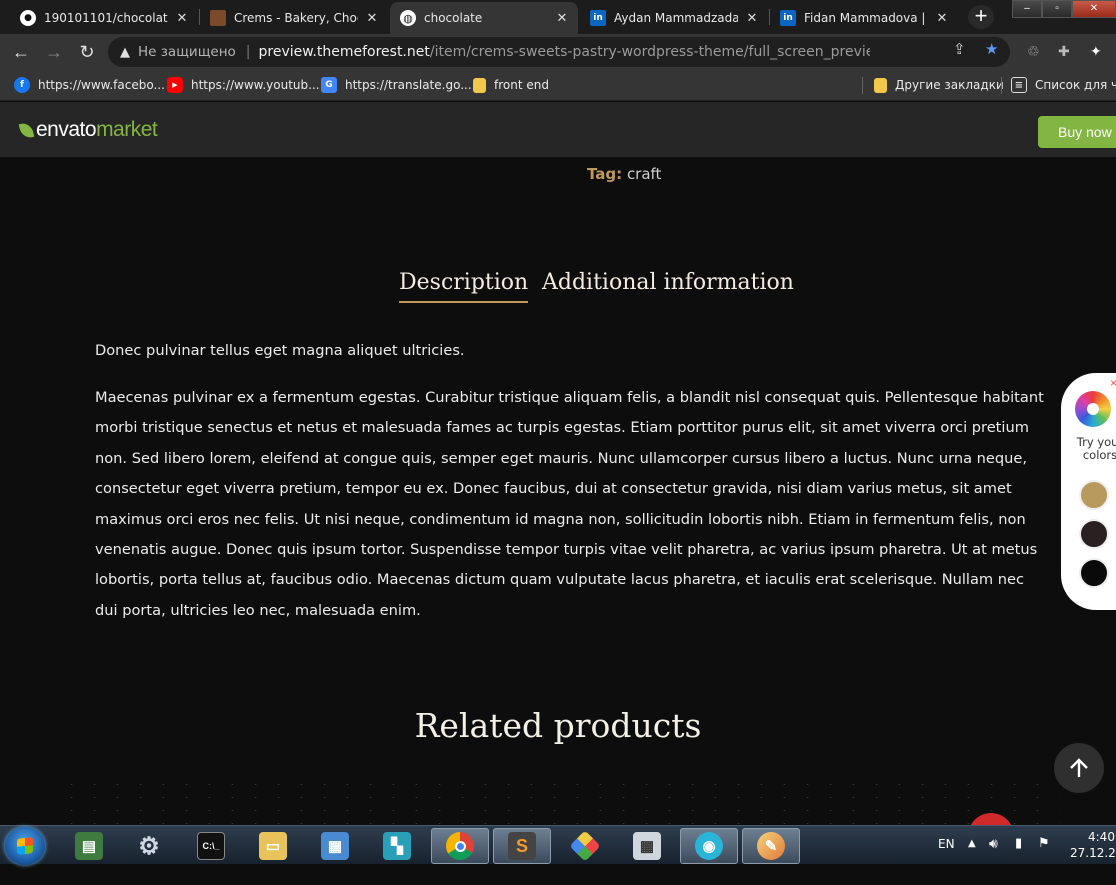 The width and height of the screenshot is (1116, 885). What do you see at coordinates (1113, 383) in the screenshot?
I see `close-icon: ×` at bounding box center [1113, 383].